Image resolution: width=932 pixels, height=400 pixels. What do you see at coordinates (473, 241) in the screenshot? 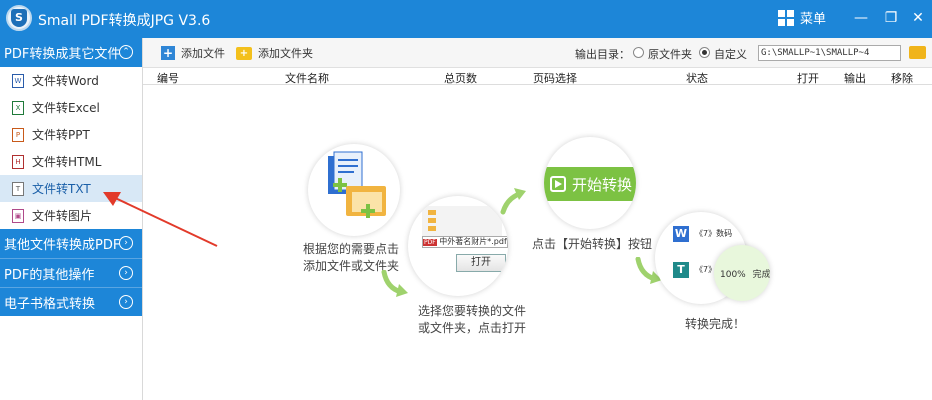
I see `file-filter-text: 中外著名财片*.pdf;*.` at bounding box center [473, 241].